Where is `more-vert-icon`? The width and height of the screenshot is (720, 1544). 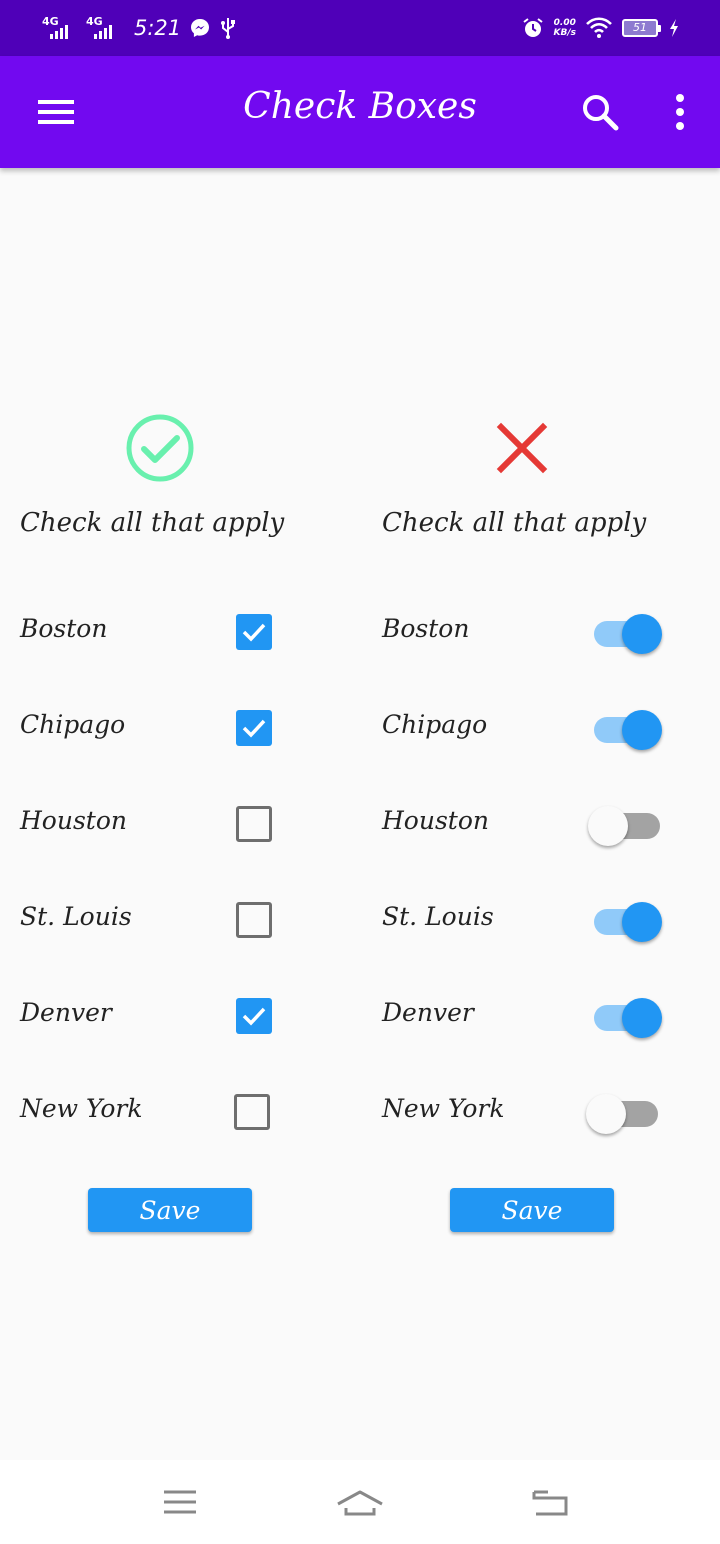
more-vert-icon is located at coordinates (680, 112).